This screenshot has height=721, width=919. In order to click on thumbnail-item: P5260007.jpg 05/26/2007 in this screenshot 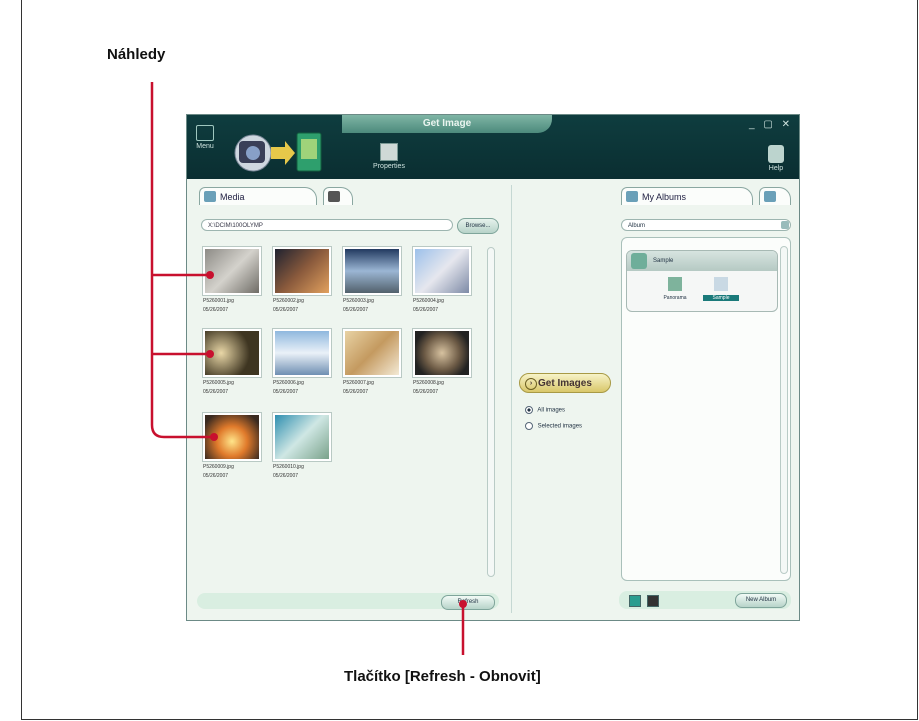, I will do `click(372, 362)`.